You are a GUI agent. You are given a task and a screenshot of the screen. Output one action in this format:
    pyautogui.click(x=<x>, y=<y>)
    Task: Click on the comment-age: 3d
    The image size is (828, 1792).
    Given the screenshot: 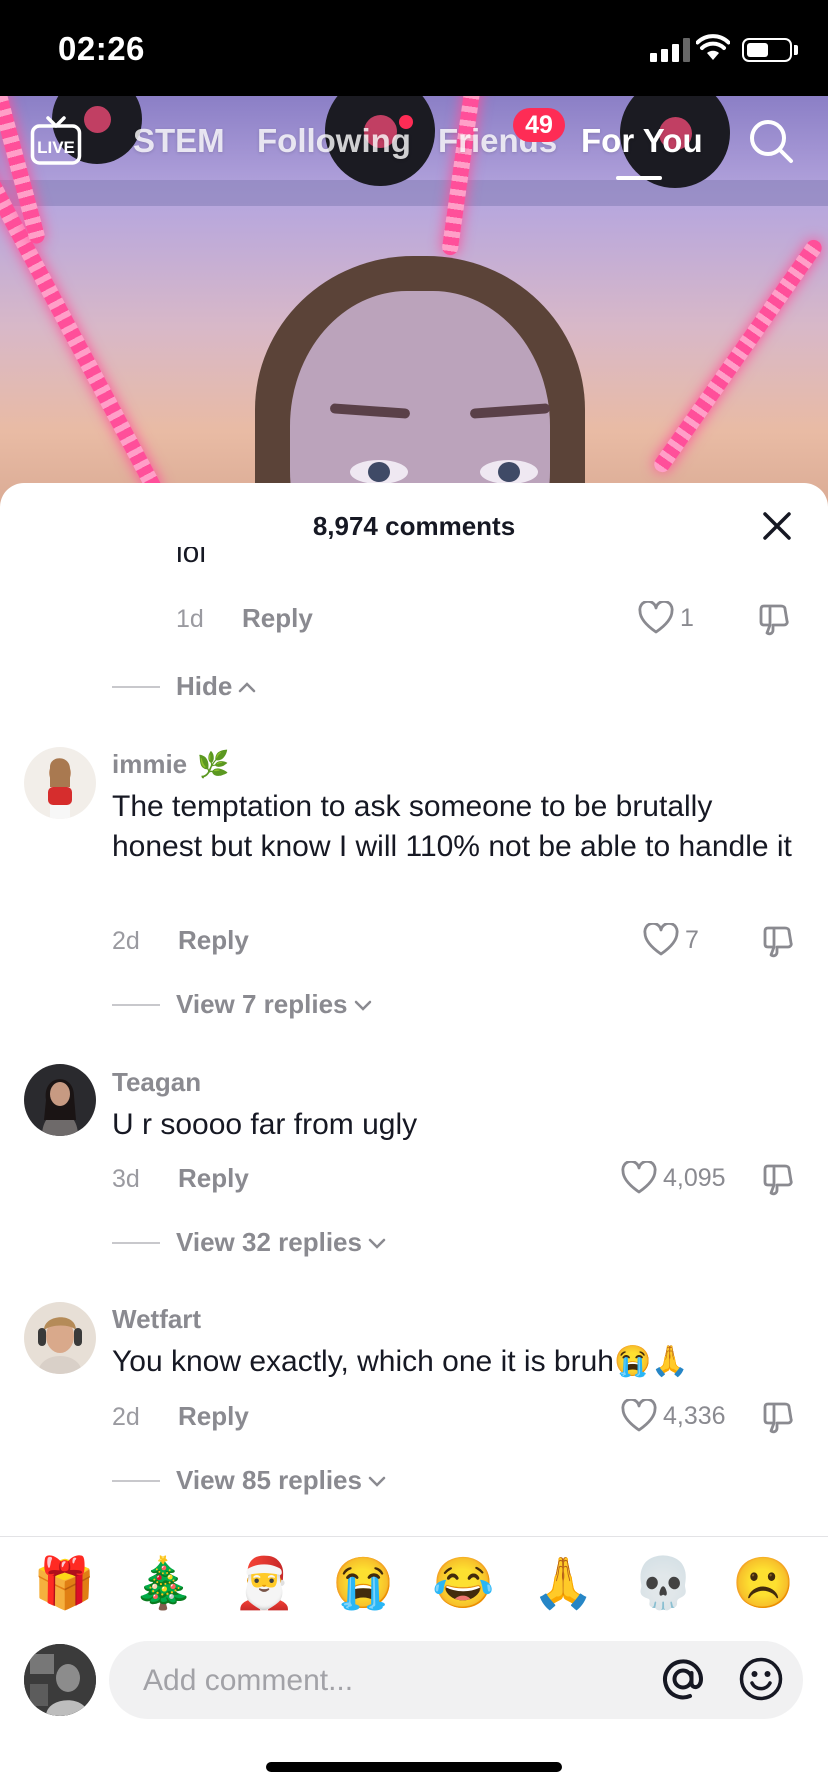 What is the action you would take?
    pyautogui.click(x=126, y=1179)
    